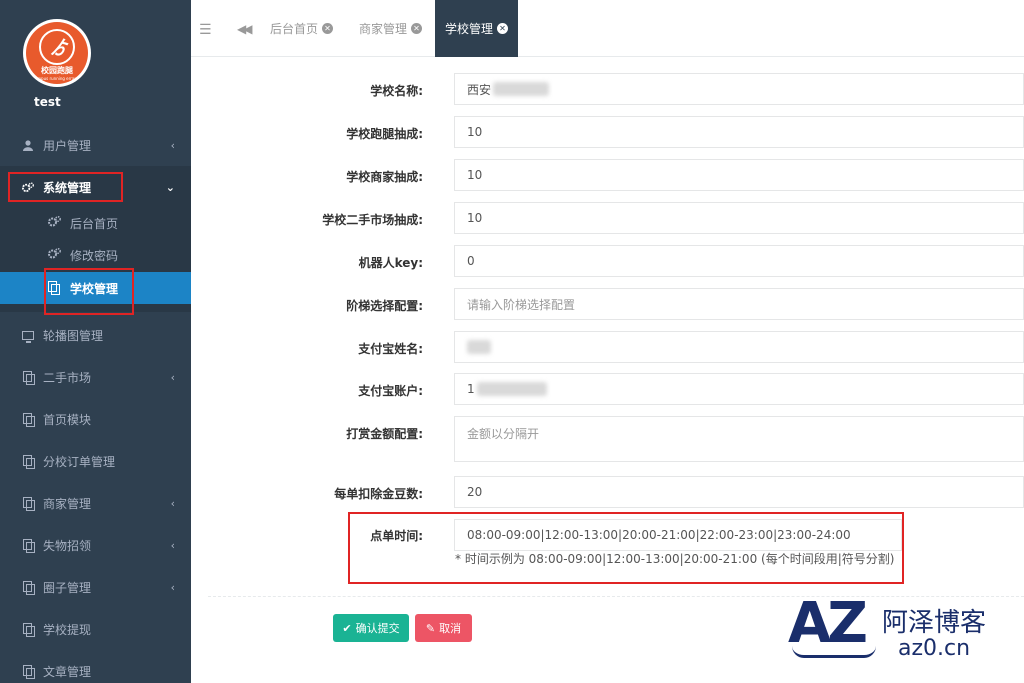  I want to click on annotation-box-system, so click(65, 187).